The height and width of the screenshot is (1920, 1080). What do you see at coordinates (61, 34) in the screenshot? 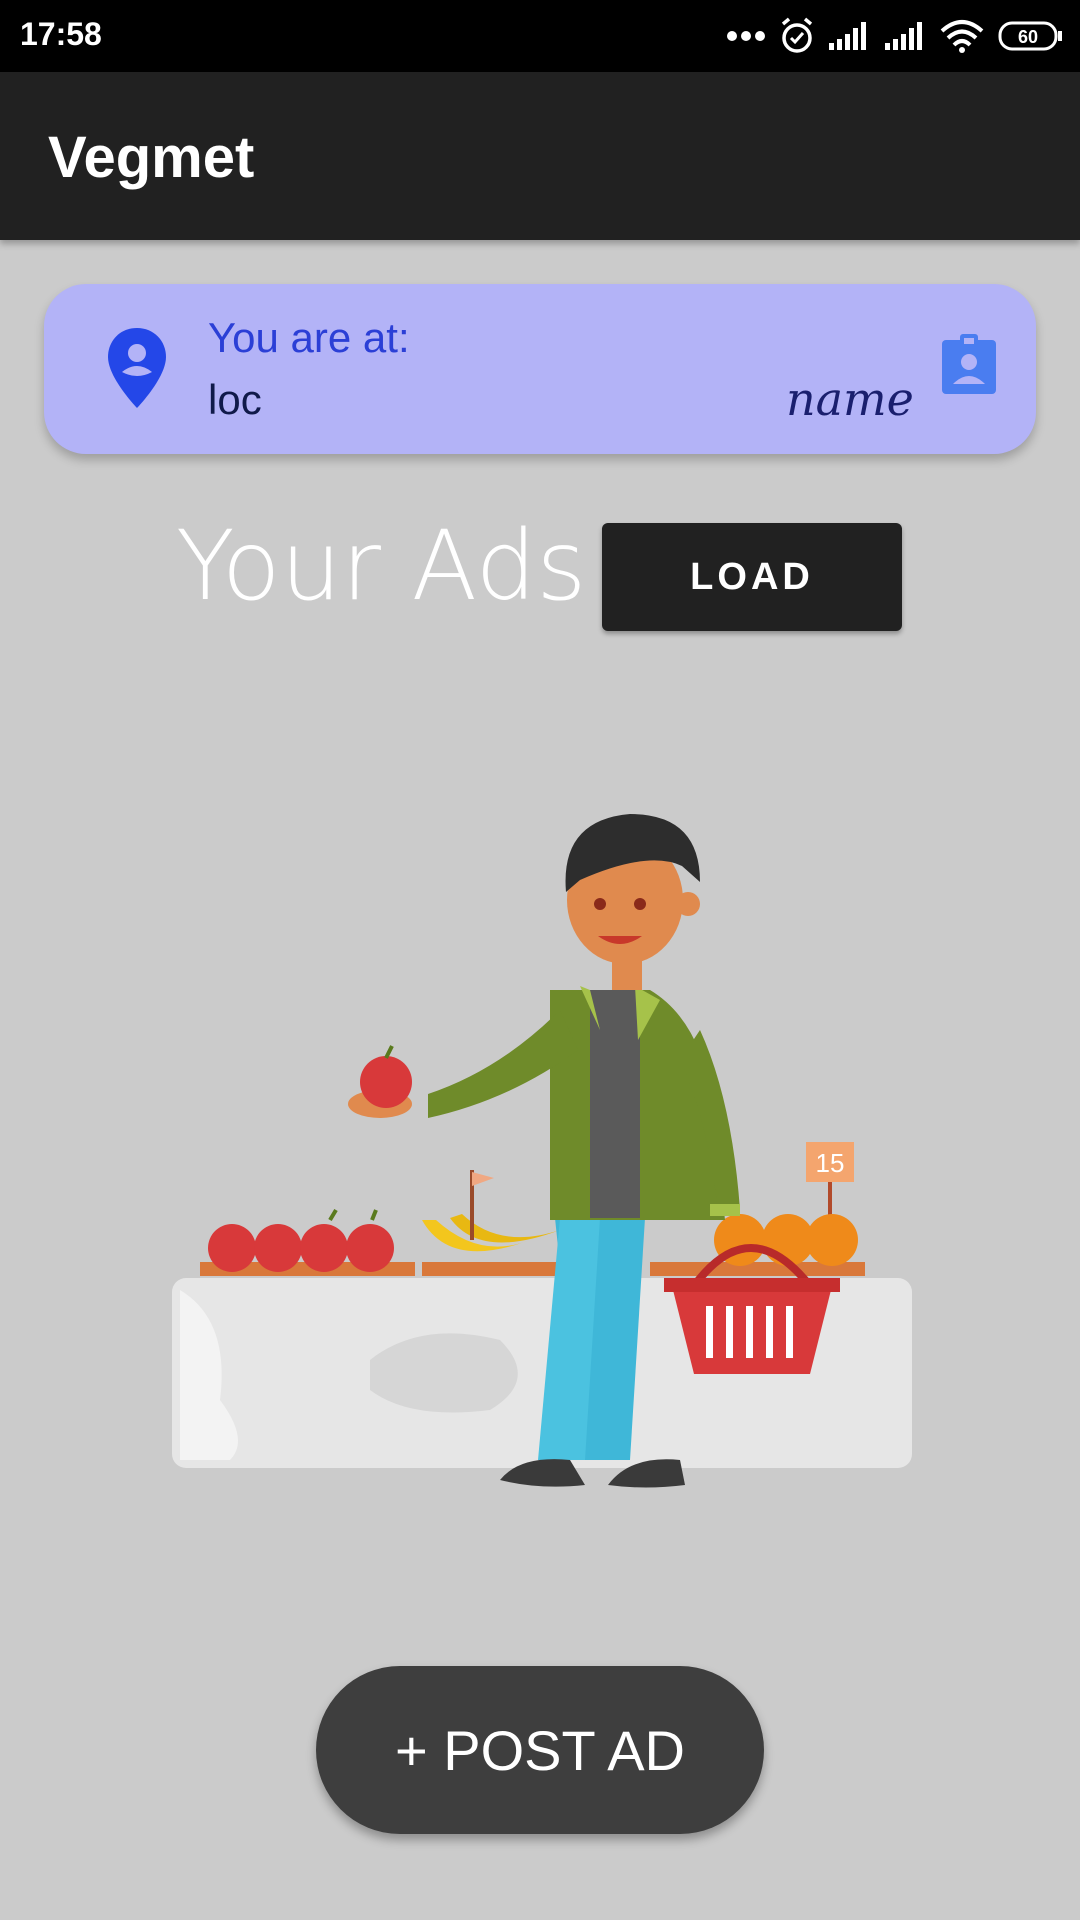
I see `status-time: 17:58` at bounding box center [61, 34].